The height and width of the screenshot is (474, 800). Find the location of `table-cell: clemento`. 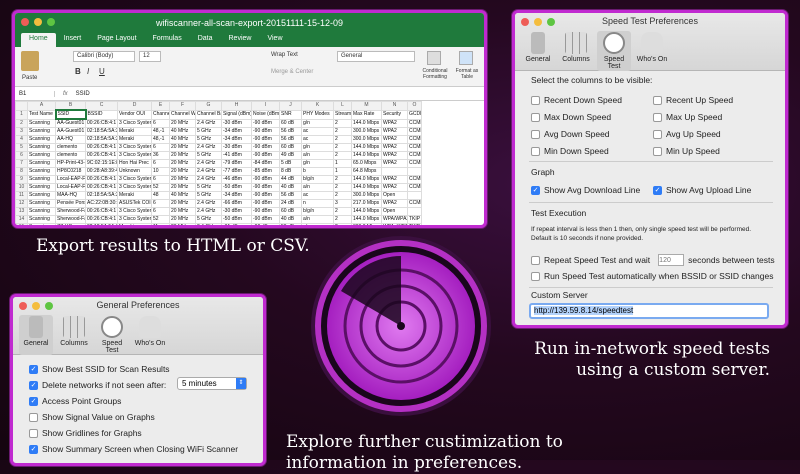

table-cell: clemento is located at coordinates (70, 155).